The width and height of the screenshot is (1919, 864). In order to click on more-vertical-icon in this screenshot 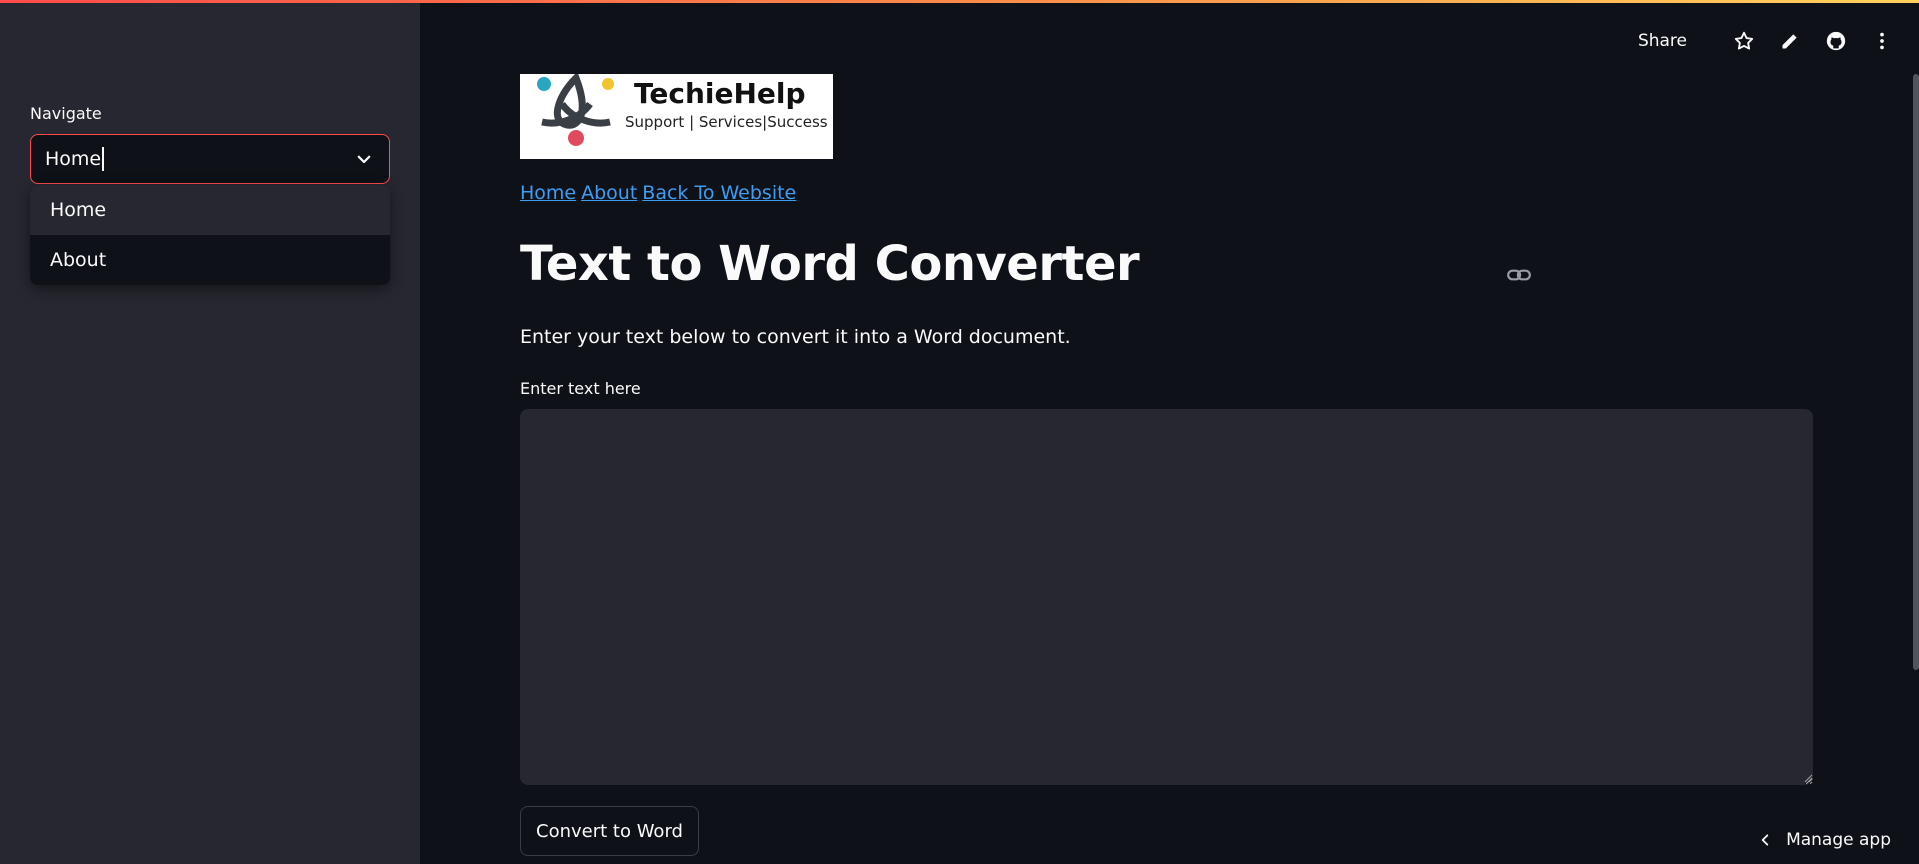, I will do `click(1882, 41)`.